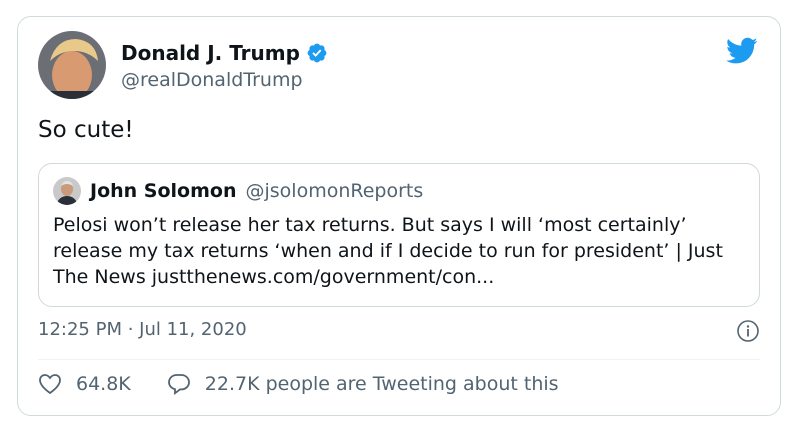 The image size is (800, 442). What do you see at coordinates (381, 384) in the screenshot?
I see `tweeting-about-text: 22.7K people are Tweeting about this` at bounding box center [381, 384].